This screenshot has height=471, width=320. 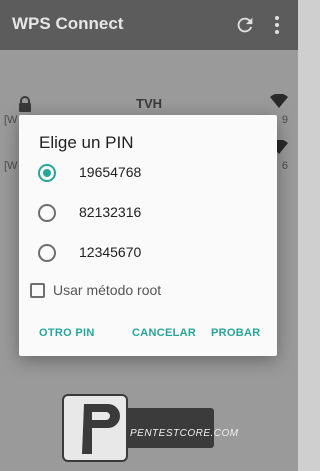 What do you see at coordinates (110, 172) in the screenshot?
I see `pin-option-label: 19654768` at bounding box center [110, 172].